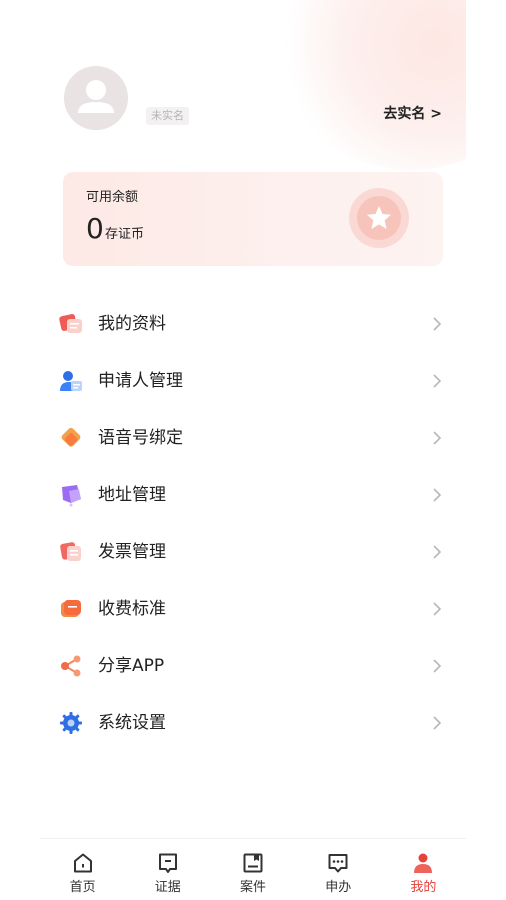  What do you see at coordinates (253, 551) in the screenshot?
I see `menu-item-invoice: 发票管理` at bounding box center [253, 551].